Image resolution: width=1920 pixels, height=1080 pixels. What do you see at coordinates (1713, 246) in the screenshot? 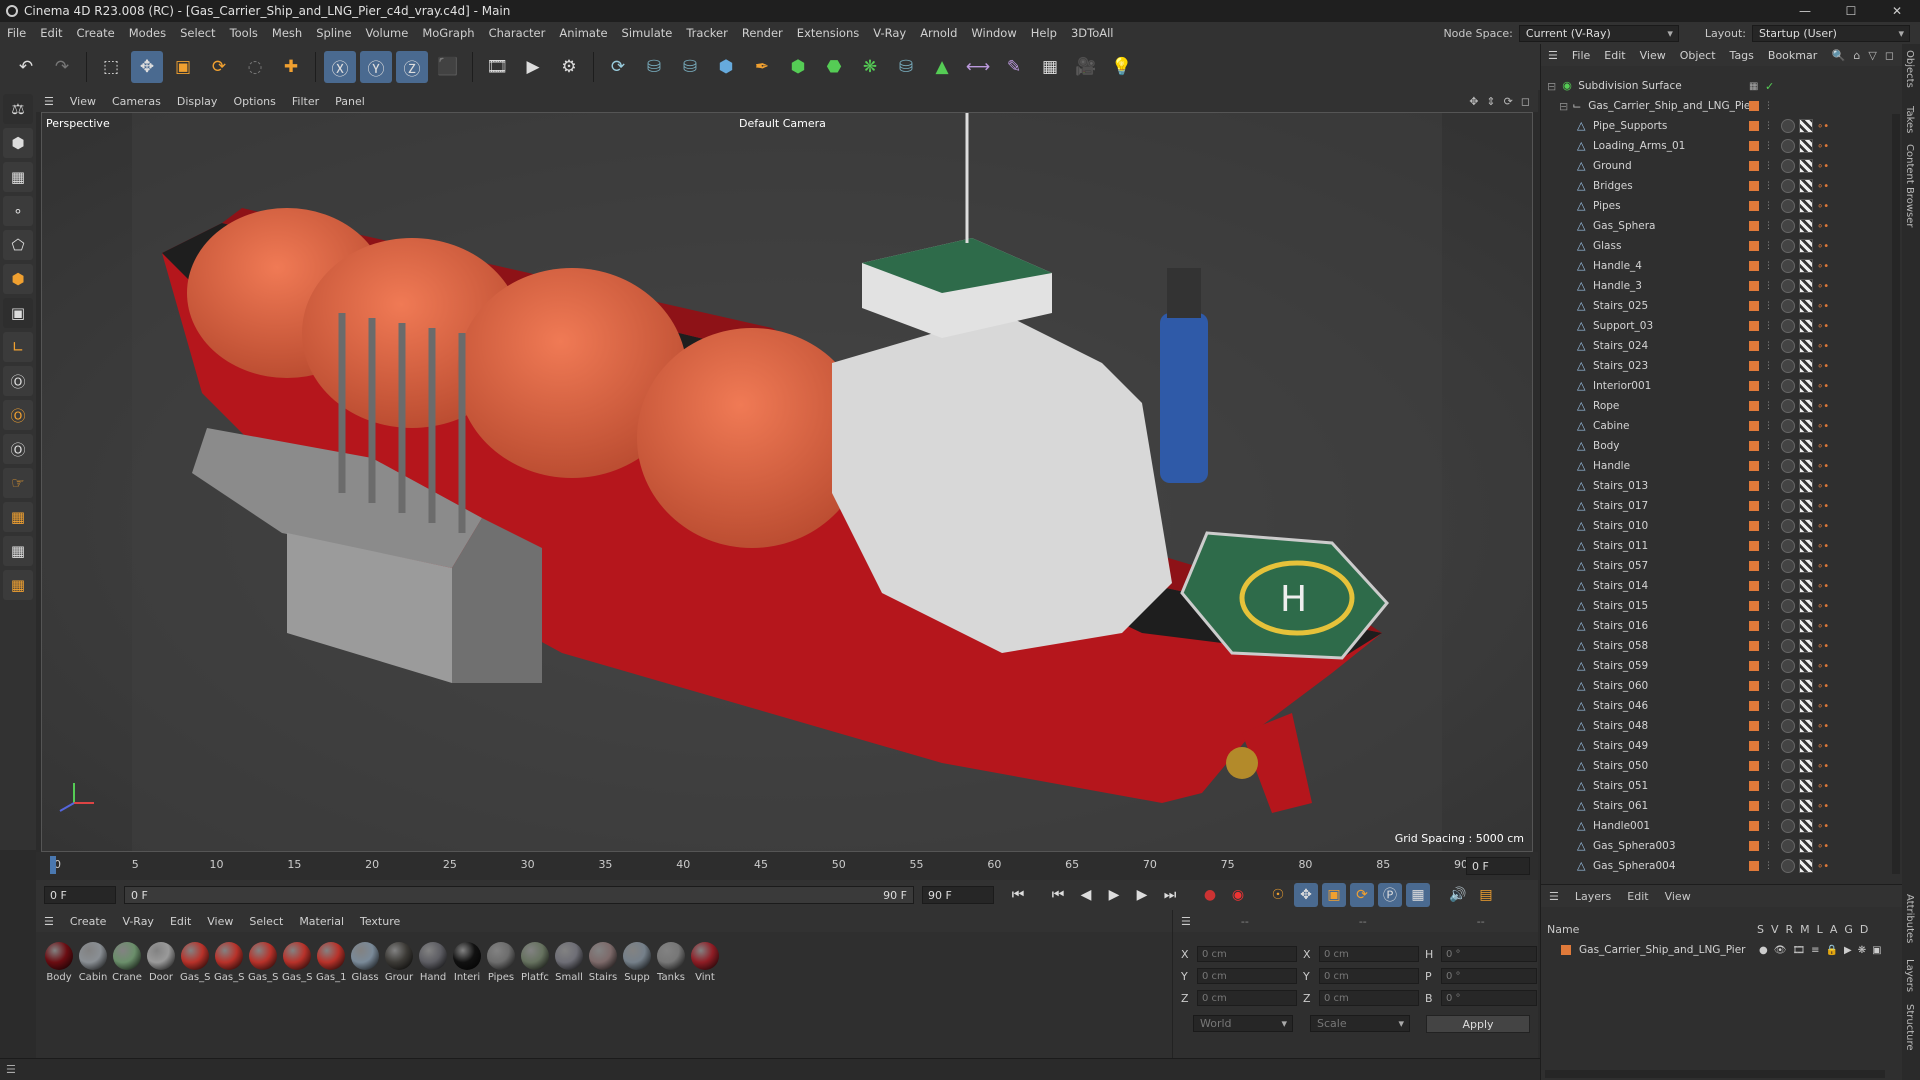
I see `object-row: △ Glass ⋮ ∘•` at bounding box center [1713, 246].